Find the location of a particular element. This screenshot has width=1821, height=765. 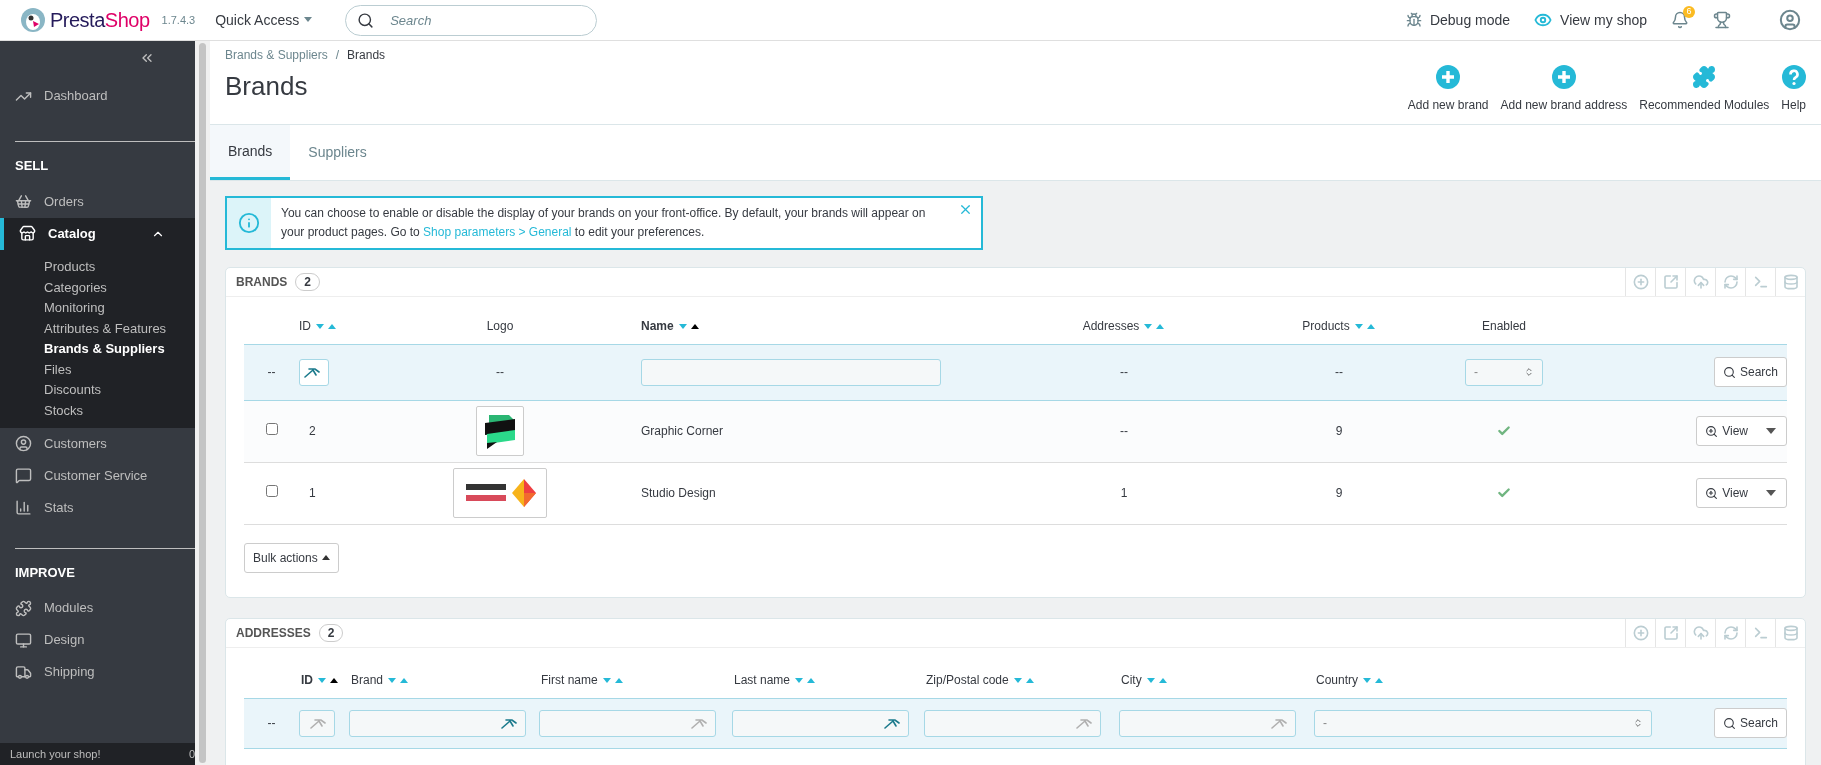

upload-icon is located at coordinates (1700, 633).